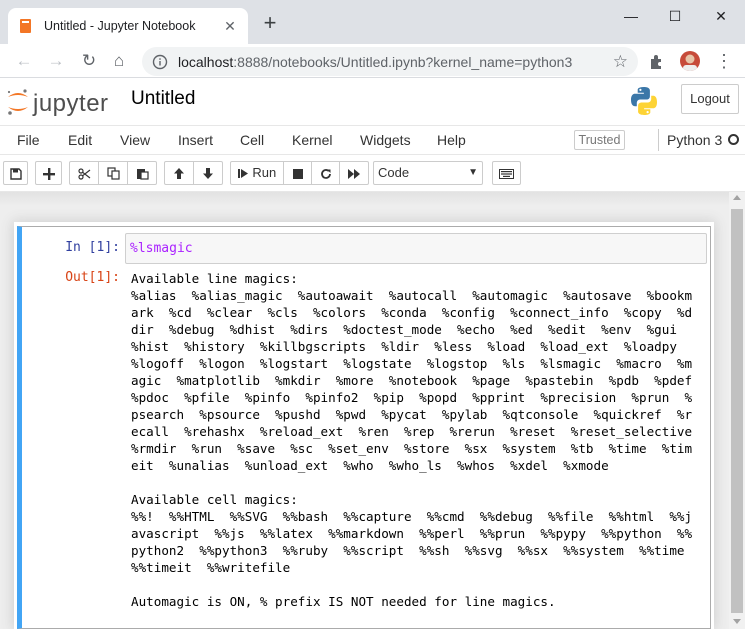 This screenshot has width=745, height=629. Describe the element at coordinates (24, 61) in the screenshot. I see `back-icon: ←` at that location.